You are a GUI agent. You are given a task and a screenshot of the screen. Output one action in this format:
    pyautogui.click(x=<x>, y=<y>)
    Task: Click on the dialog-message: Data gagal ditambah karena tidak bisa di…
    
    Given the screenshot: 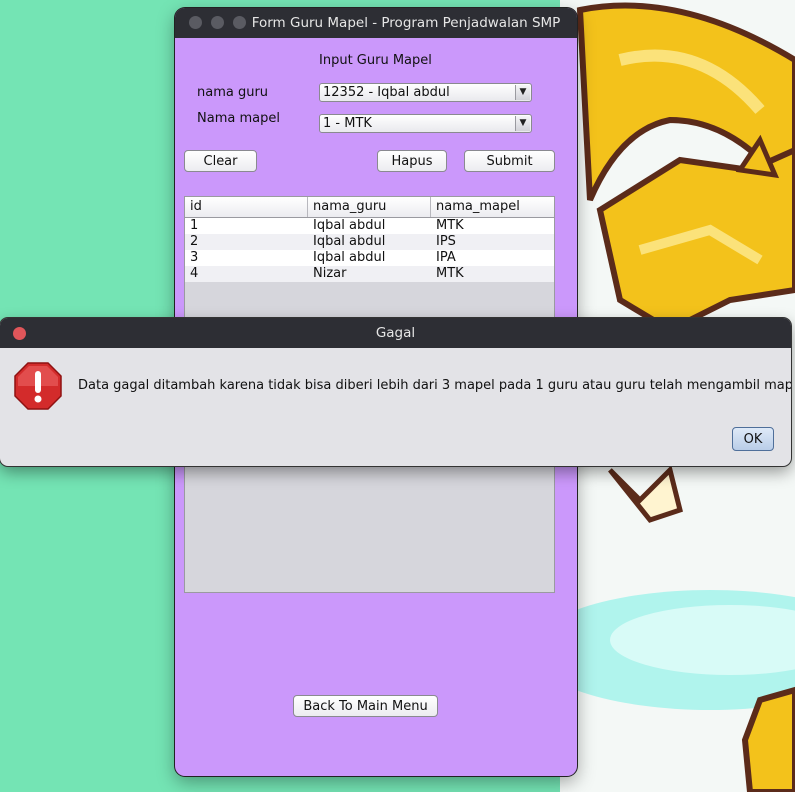 What is the action you would take?
    pyautogui.click(x=434, y=385)
    